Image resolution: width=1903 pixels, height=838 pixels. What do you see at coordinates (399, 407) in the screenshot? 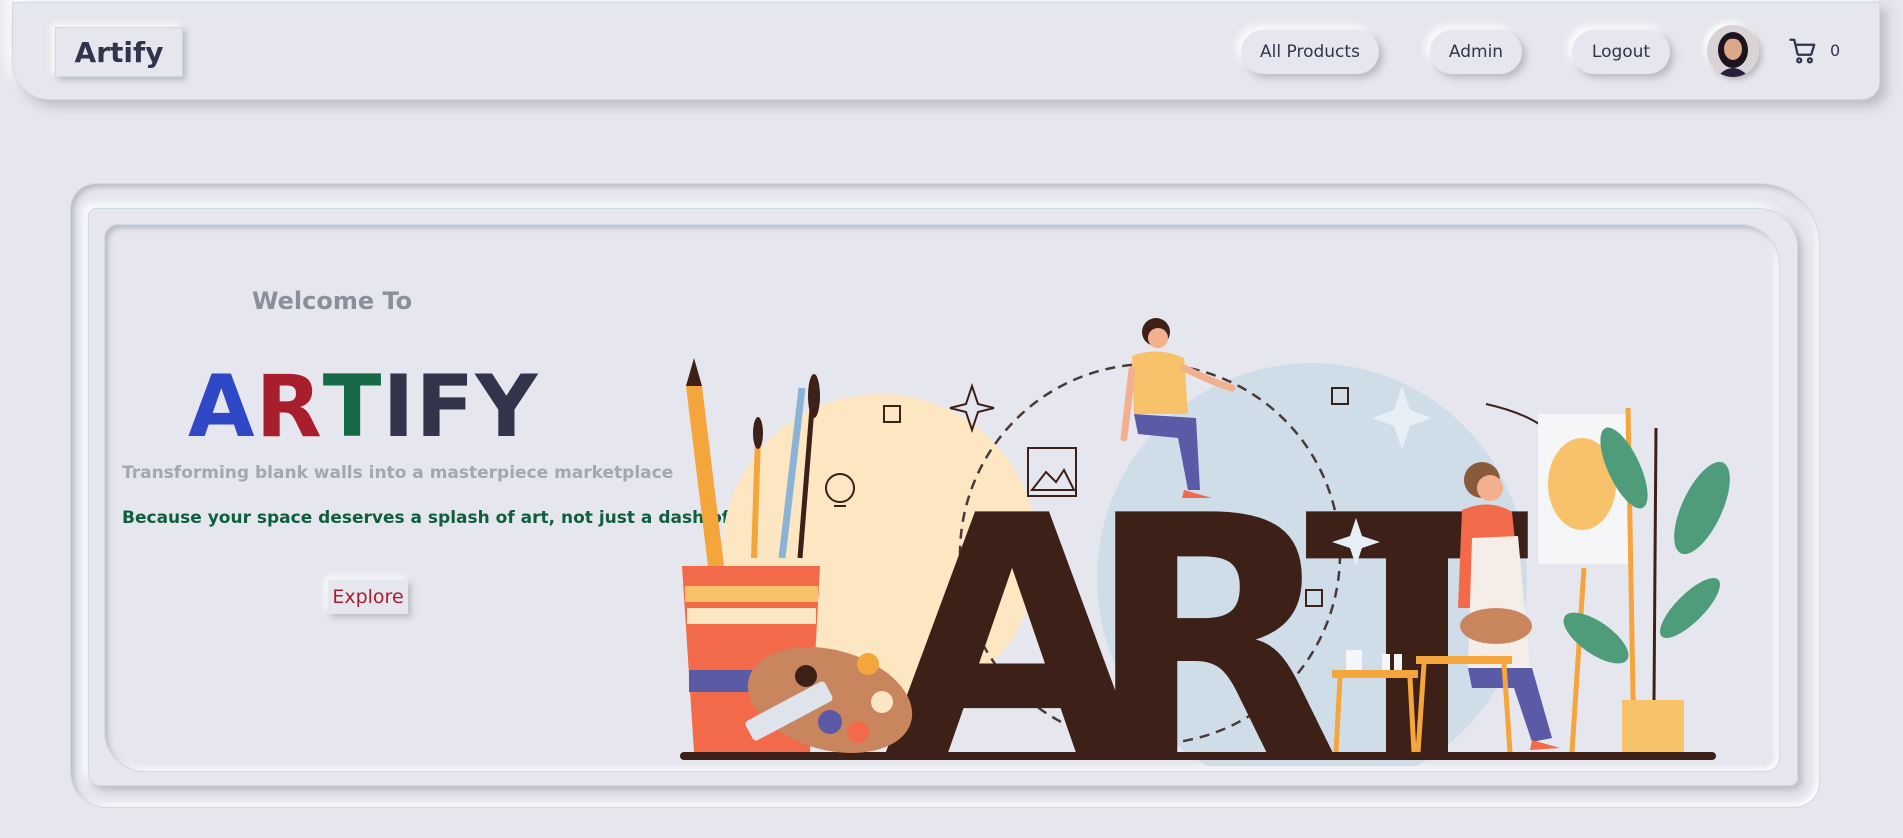
I see `title-letter: I` at bounding box center [399, 407].